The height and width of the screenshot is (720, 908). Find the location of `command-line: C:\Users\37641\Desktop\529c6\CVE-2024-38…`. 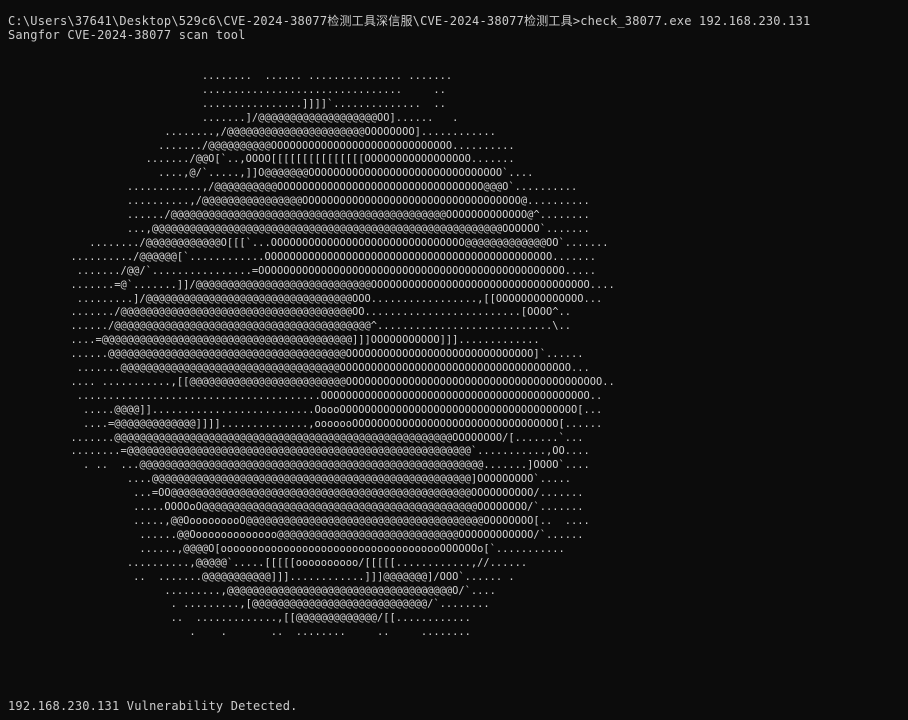

command-line: C:\Users\37641\Desktop\529c6\CVE-2024-38… is located at coordinates (409, 21).